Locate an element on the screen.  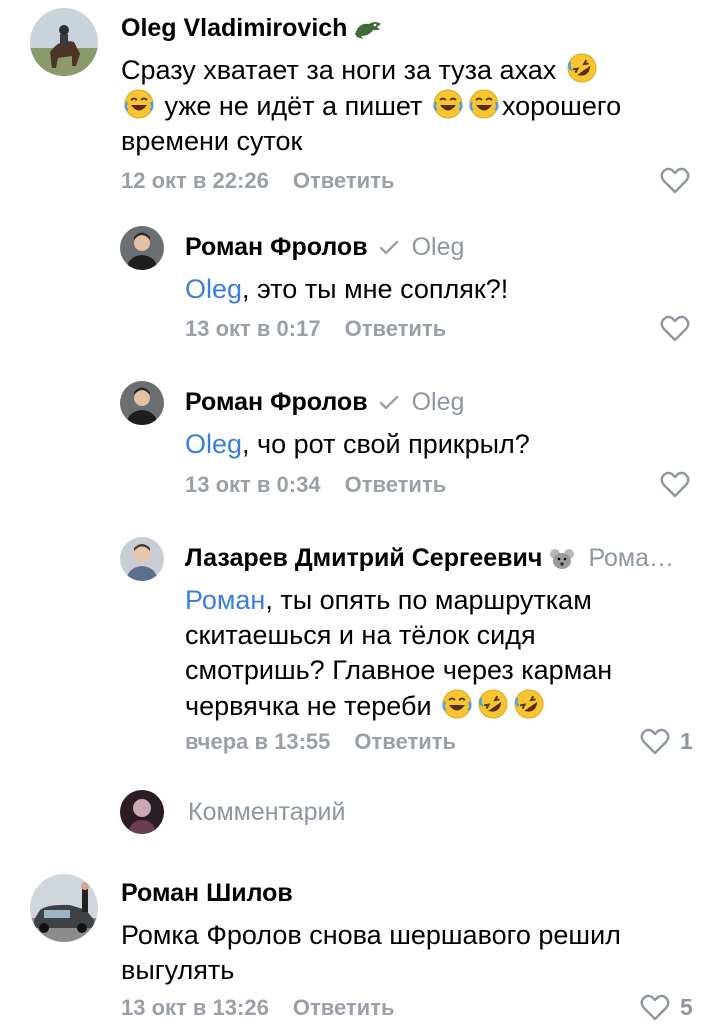
comment-date: вчера в 13:55 is located at coordinates (258, 741).